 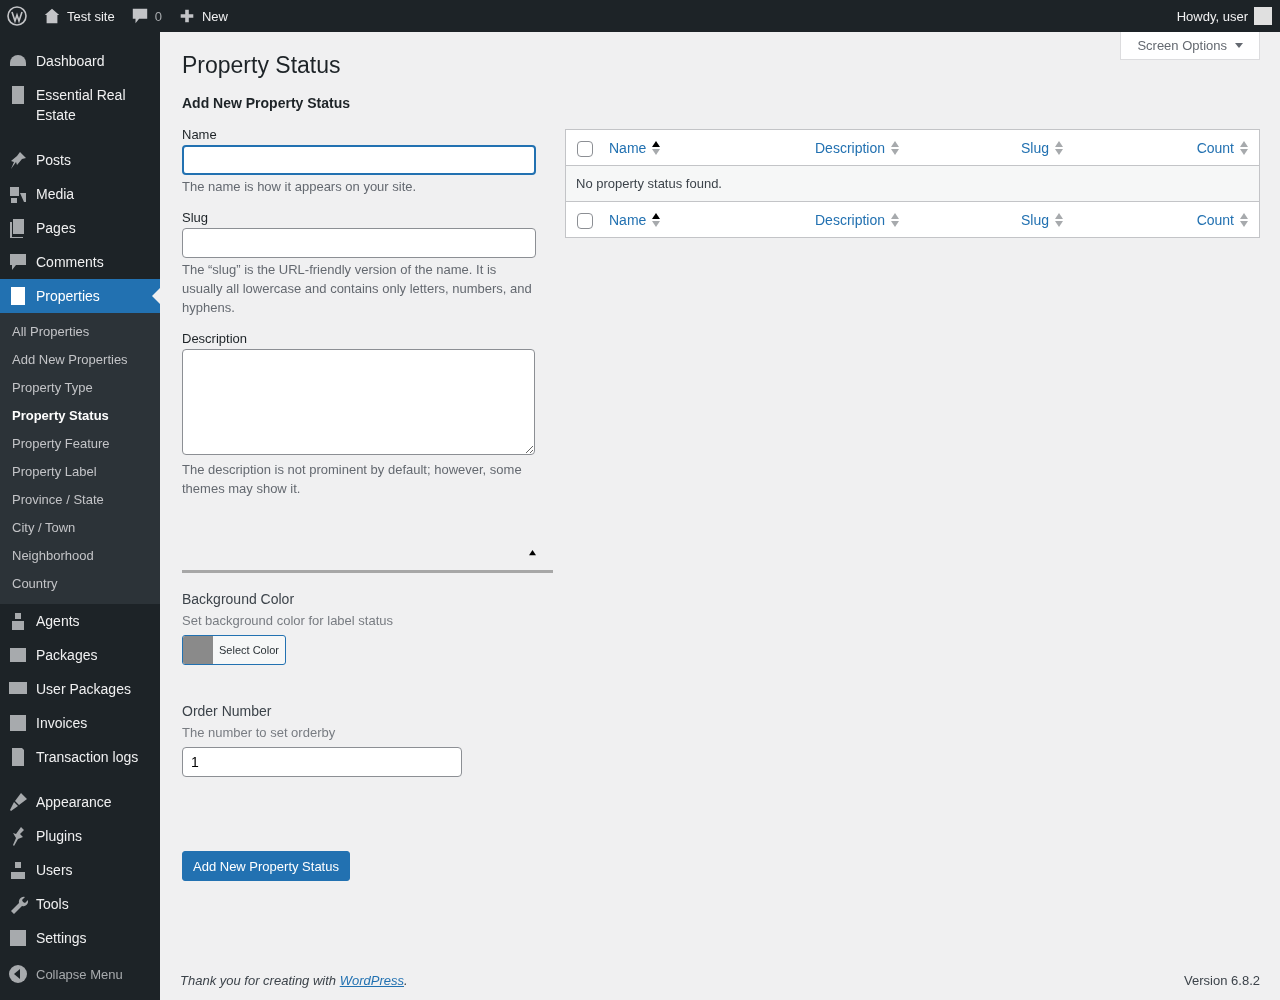 I want to click on home-icon, so click(x=52, y=16).